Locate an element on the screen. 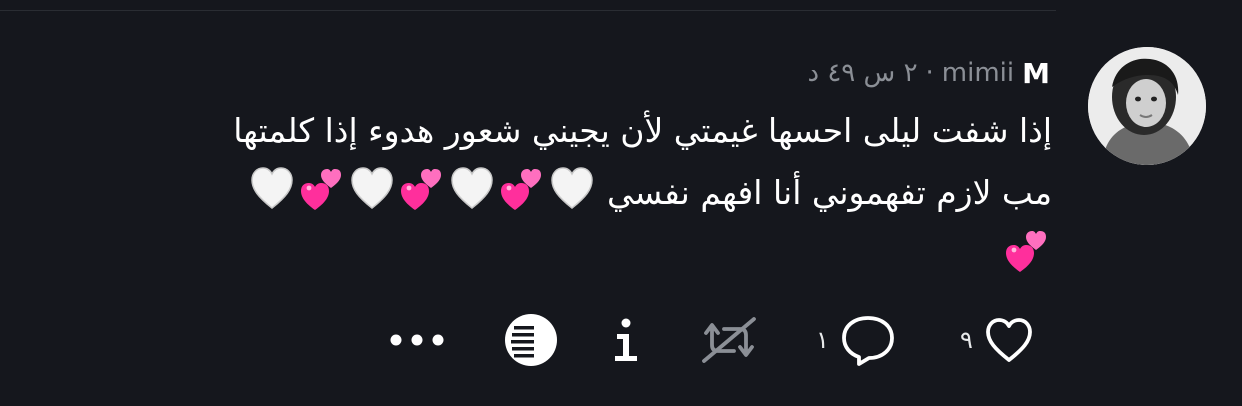 This screenshot has height=406, width=1242. info-button is located at coordinates (626, 340).